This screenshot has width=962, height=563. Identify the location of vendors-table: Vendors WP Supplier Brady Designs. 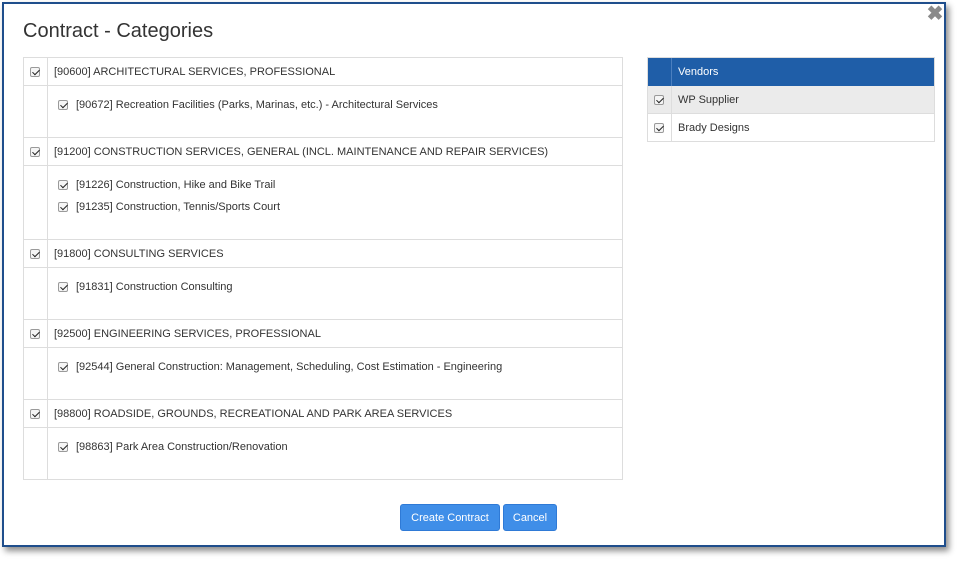
(791, 99).